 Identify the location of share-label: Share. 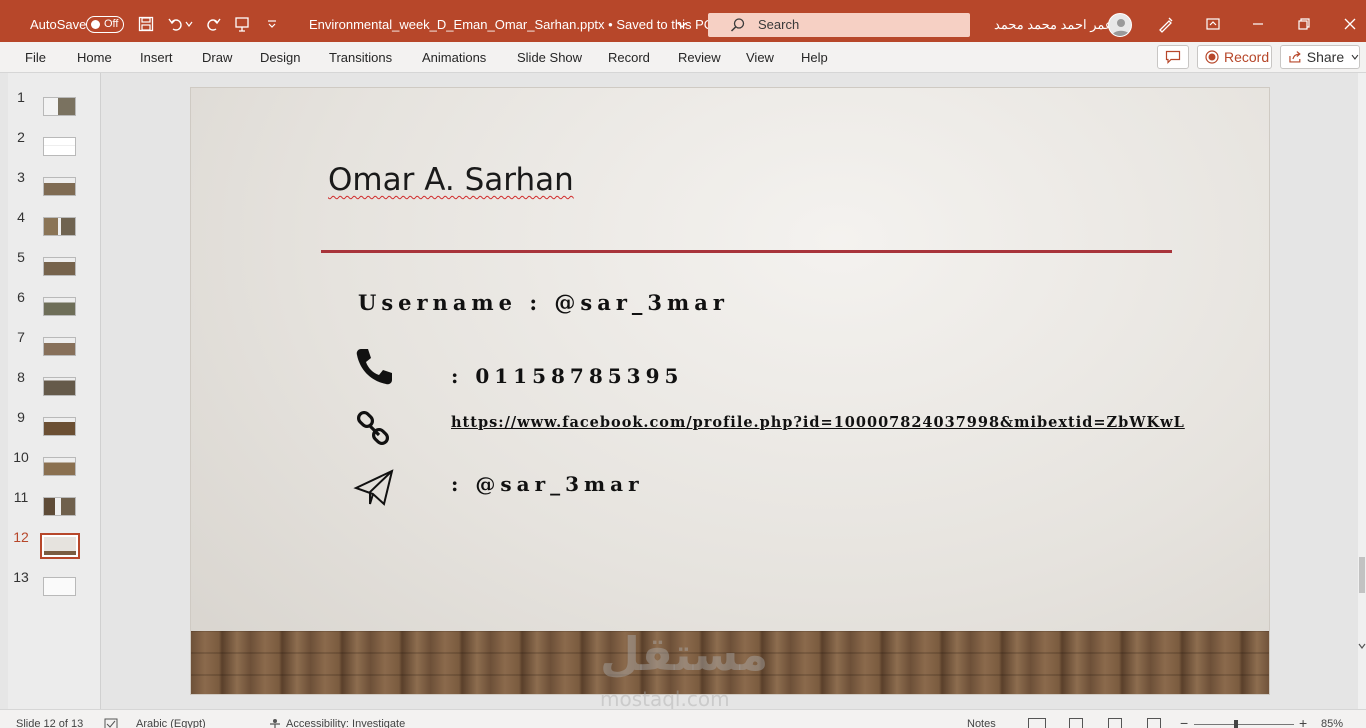
(1325, 57).